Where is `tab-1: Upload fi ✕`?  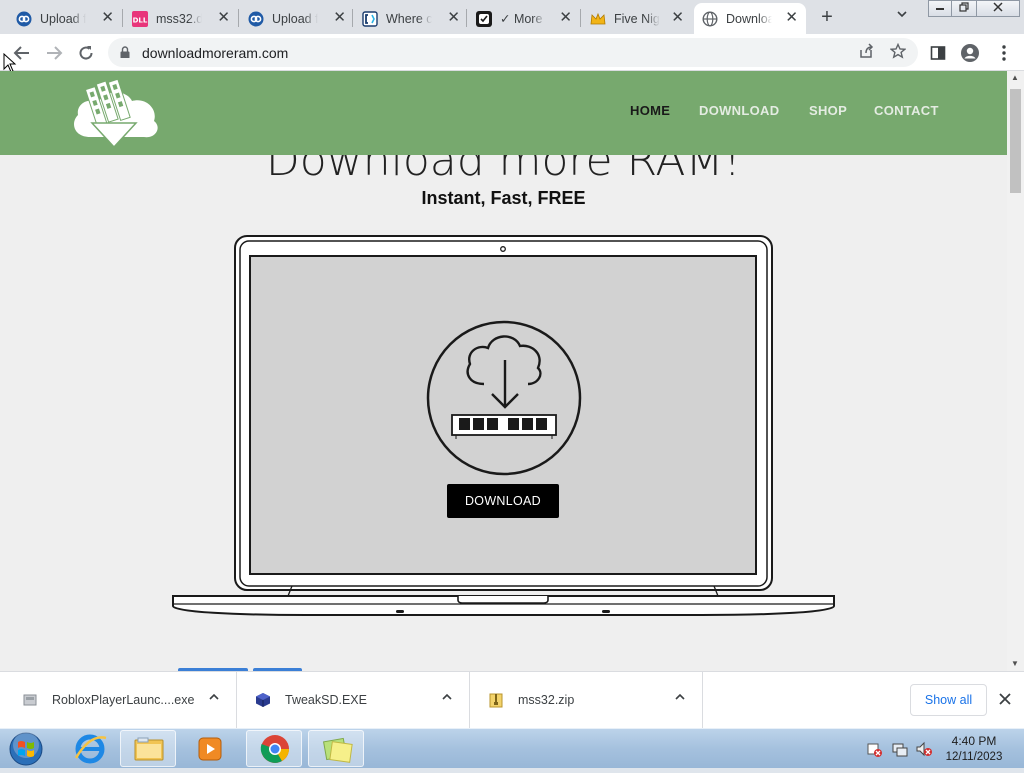
tab-1: Upload fi ✕ is located at coordinates (65, 18).